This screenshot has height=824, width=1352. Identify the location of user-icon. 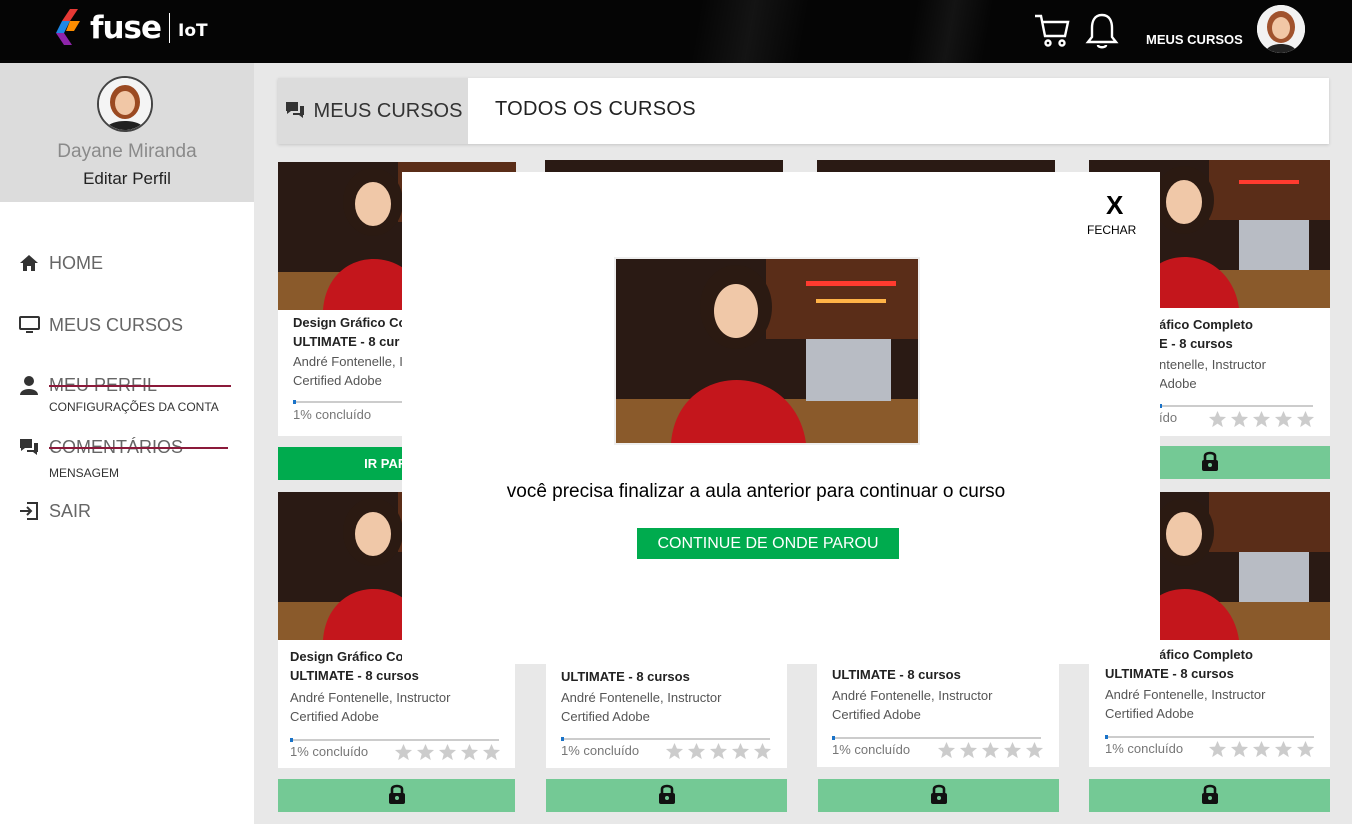
(29, 385).